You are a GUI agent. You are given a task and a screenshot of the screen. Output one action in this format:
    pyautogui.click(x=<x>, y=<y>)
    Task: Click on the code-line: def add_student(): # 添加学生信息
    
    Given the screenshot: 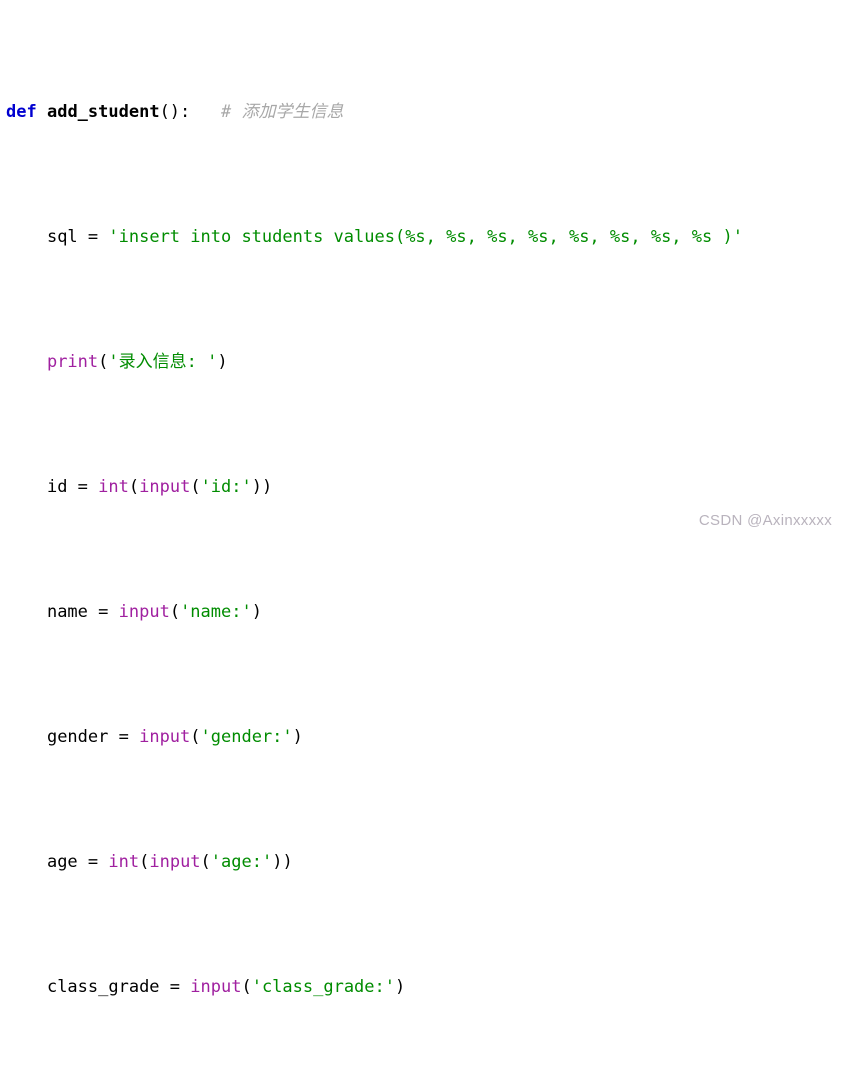 What is the action you would take?
    pyautogui.click(x=423, y=112)
    